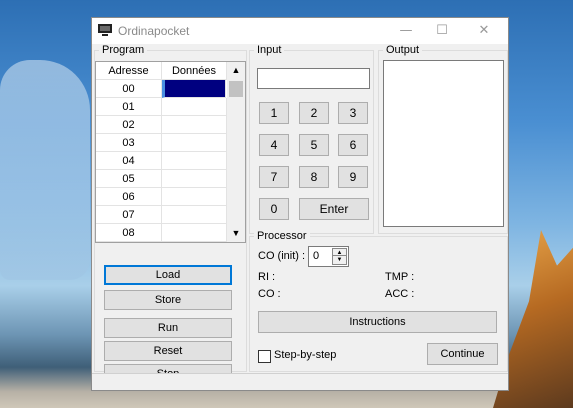 This screenshot has width=573, height=408. Describe the element at coordinates (274, 145) in the screenshot. I see `key-4: 4` at that location.